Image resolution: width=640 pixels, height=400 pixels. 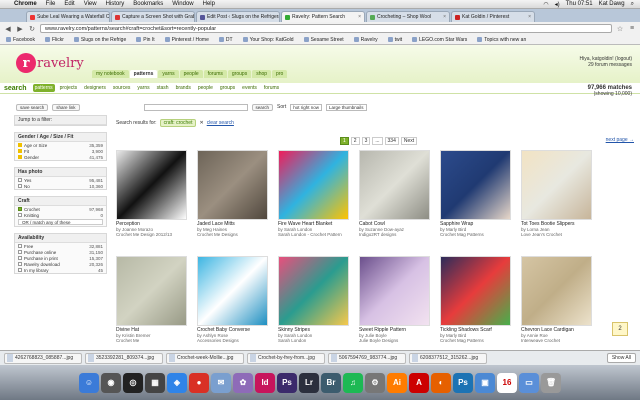 I want to click on ravelry-logo: r ravelry, so click(x=50, y=63).